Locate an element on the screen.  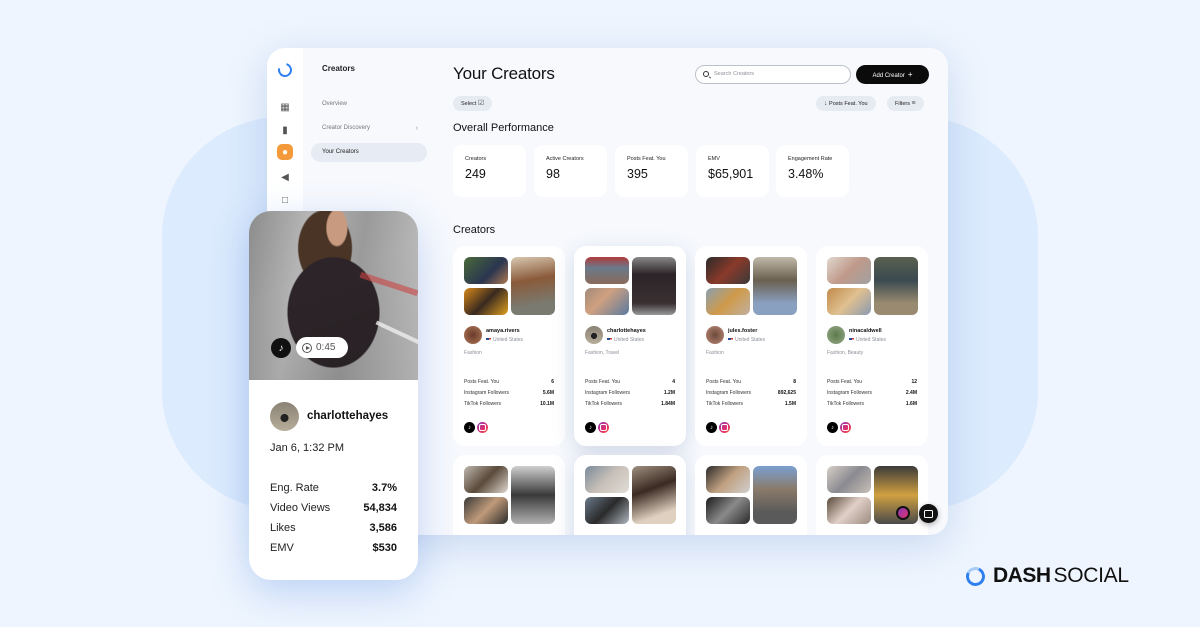
creators-section-title: Creators is located at coordinates (474, 230).